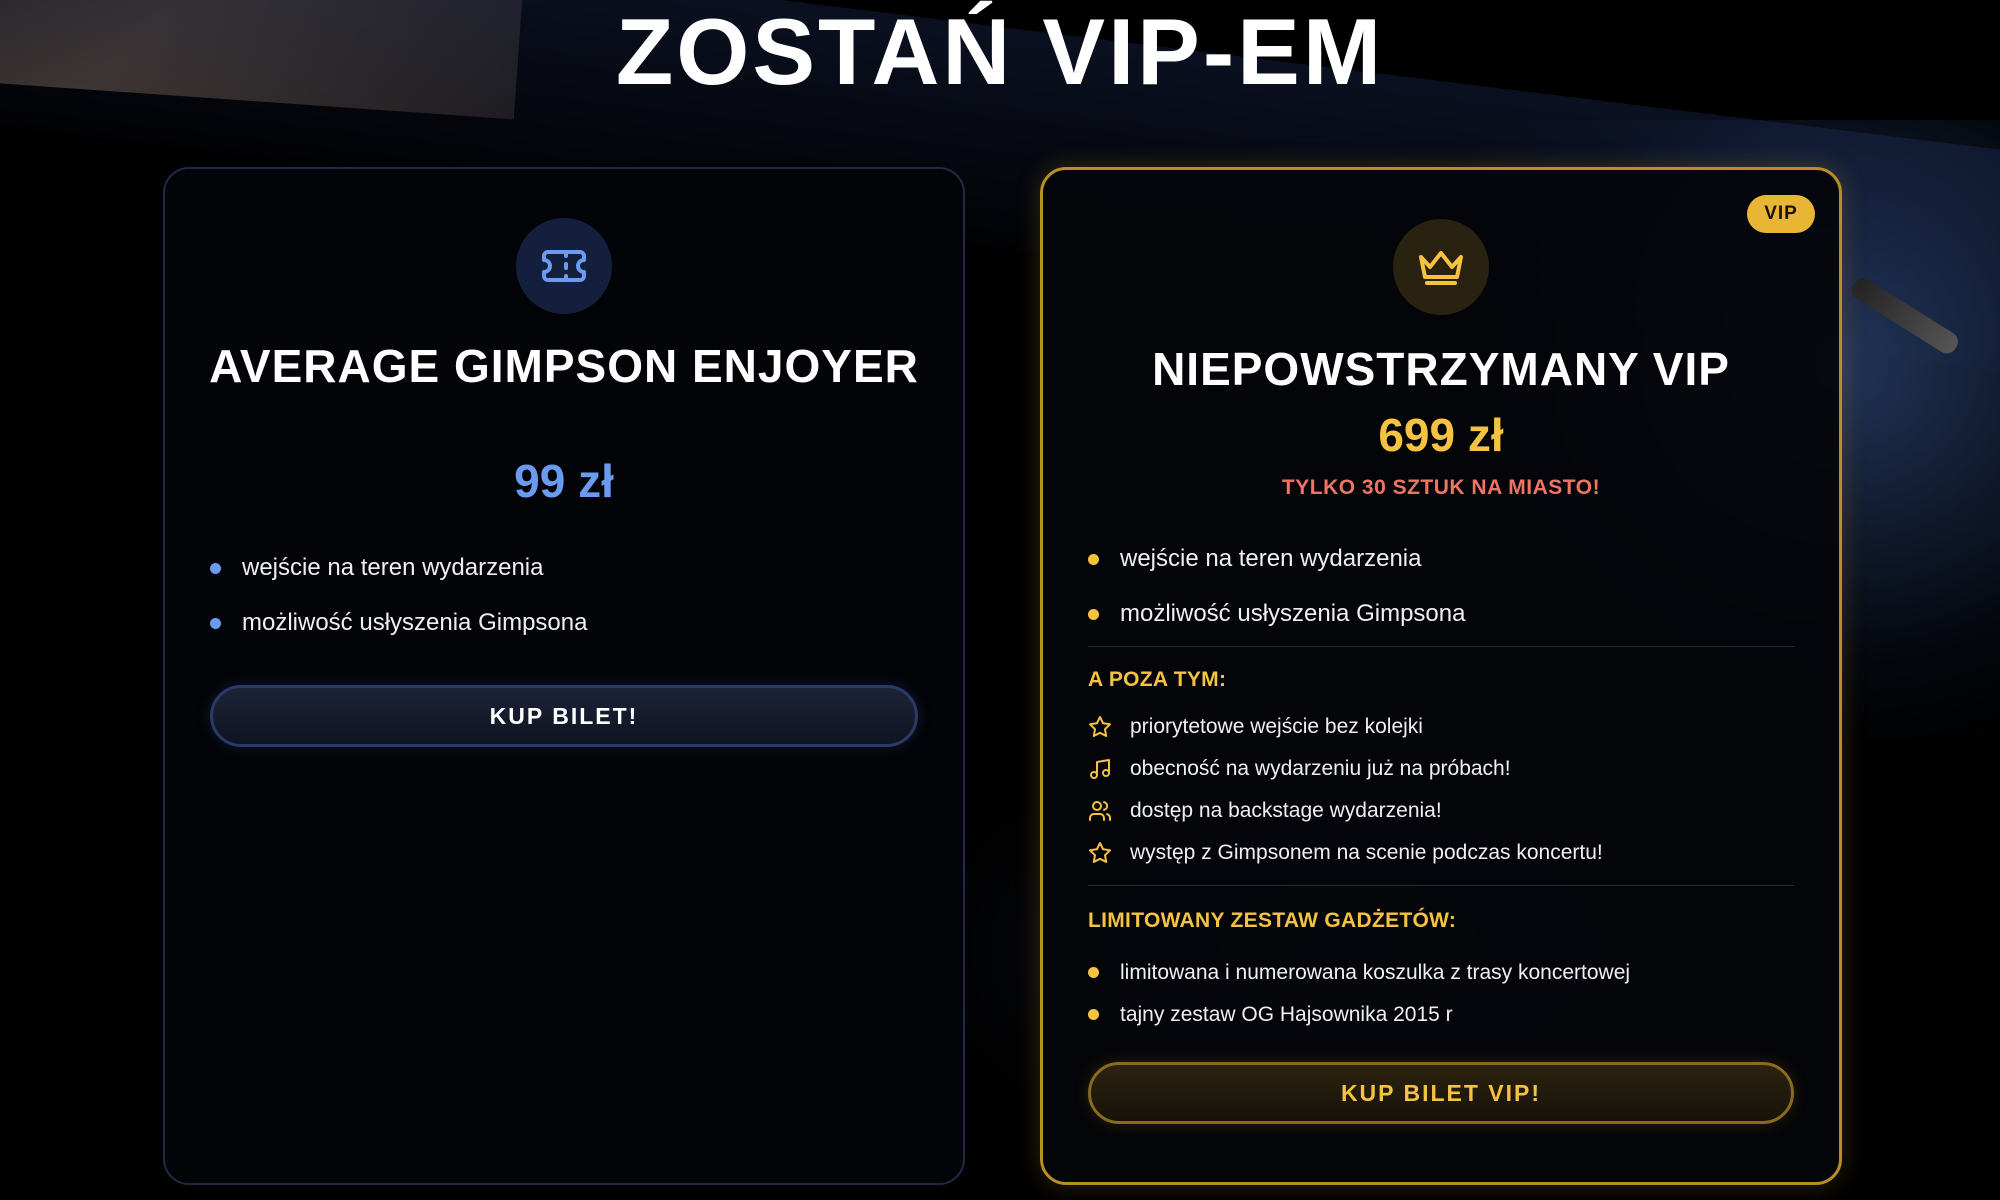 The width and height of the screenshot is (2000, 1200). What do you see at coordinates (1286, 1014) in the screenshot?
I see `gadget-text: tajny zestaw OG Hajsownika 2015 r` at bounding box center [1286, 1014].